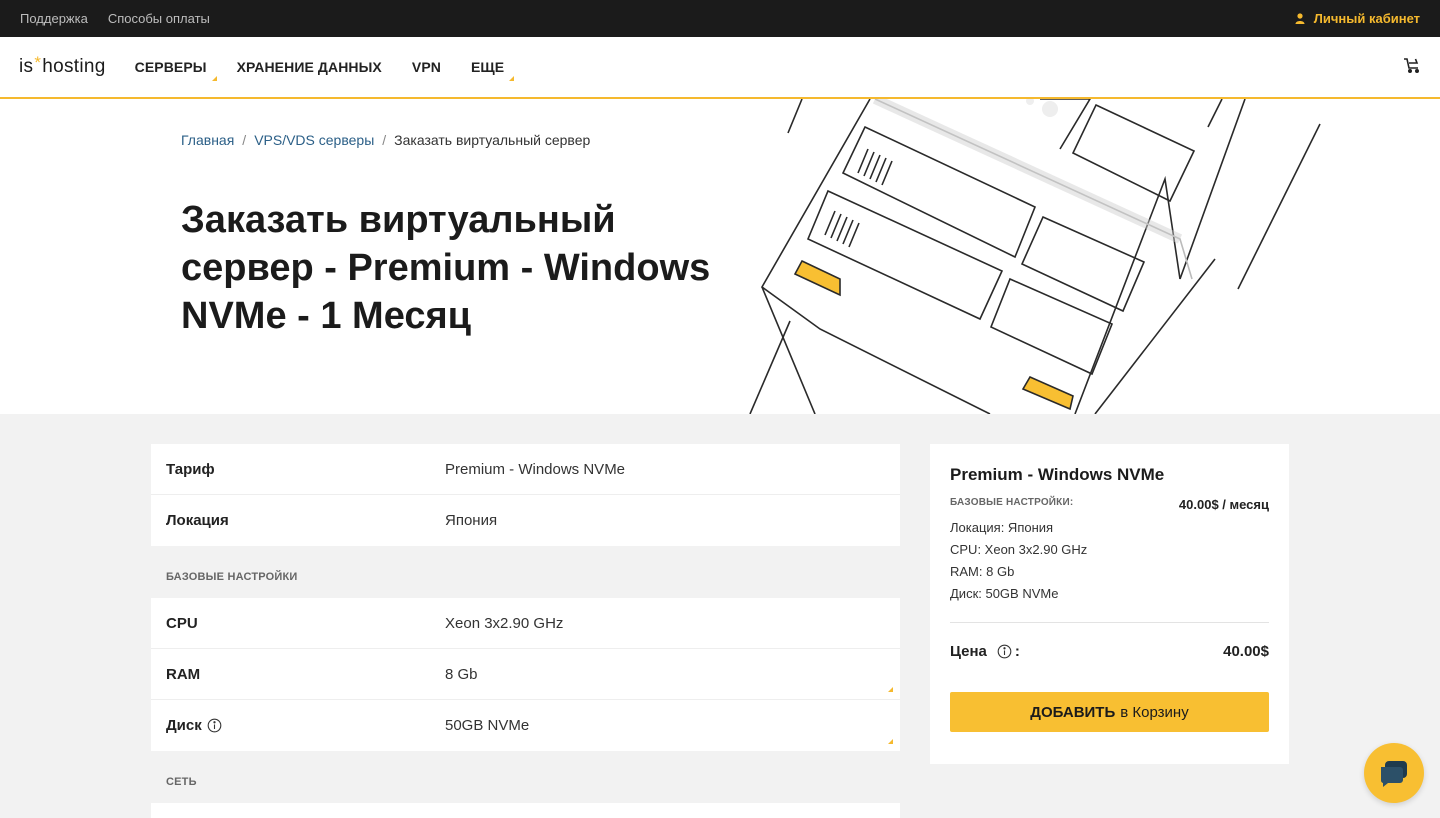 The image size is (1440, 818). What do you see at coordinates (159, 18) in the screenshot?
I see `payment-methods-link: Способы оплаты` at bounding box center [159, 18].